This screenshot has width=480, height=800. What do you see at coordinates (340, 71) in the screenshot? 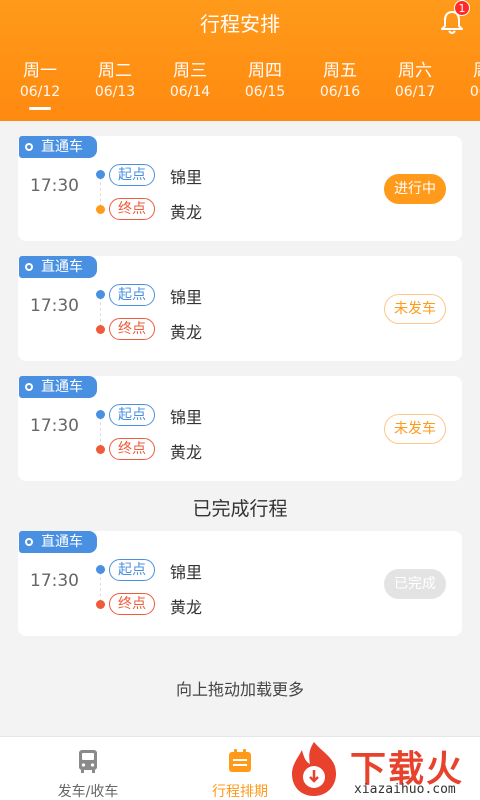
I see `day-weekday: 周五` at bounding box center [340, 71].